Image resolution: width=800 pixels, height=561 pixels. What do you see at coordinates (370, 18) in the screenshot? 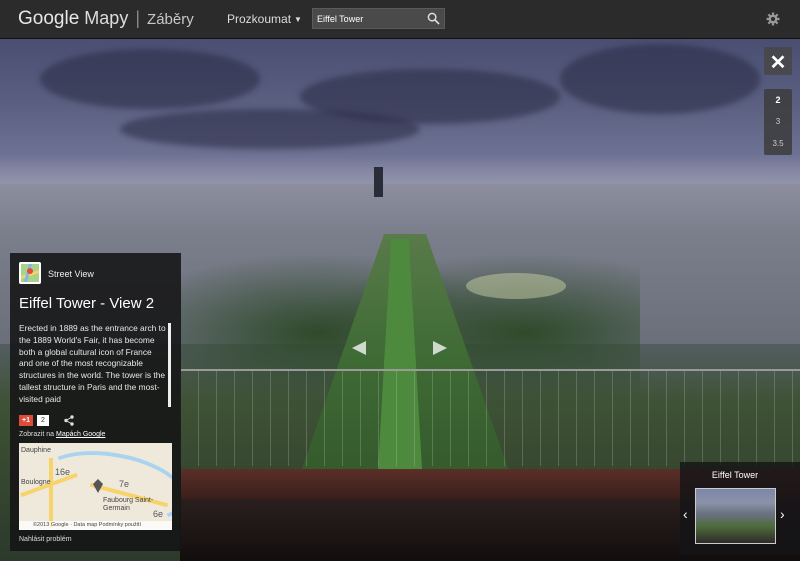
I see `search-input` at bounding box center [370, 18].